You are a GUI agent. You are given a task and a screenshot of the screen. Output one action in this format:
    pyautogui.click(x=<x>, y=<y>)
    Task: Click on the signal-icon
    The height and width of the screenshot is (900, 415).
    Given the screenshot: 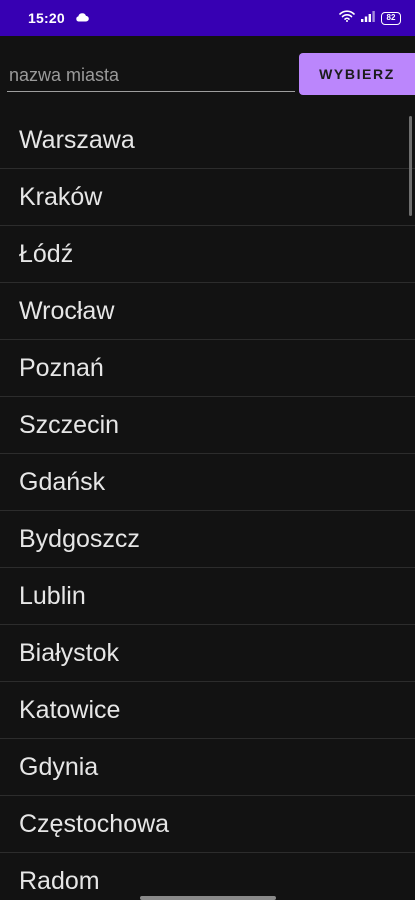 What is the action you would take?
    pyautogui.click(x=368, y=18)
    